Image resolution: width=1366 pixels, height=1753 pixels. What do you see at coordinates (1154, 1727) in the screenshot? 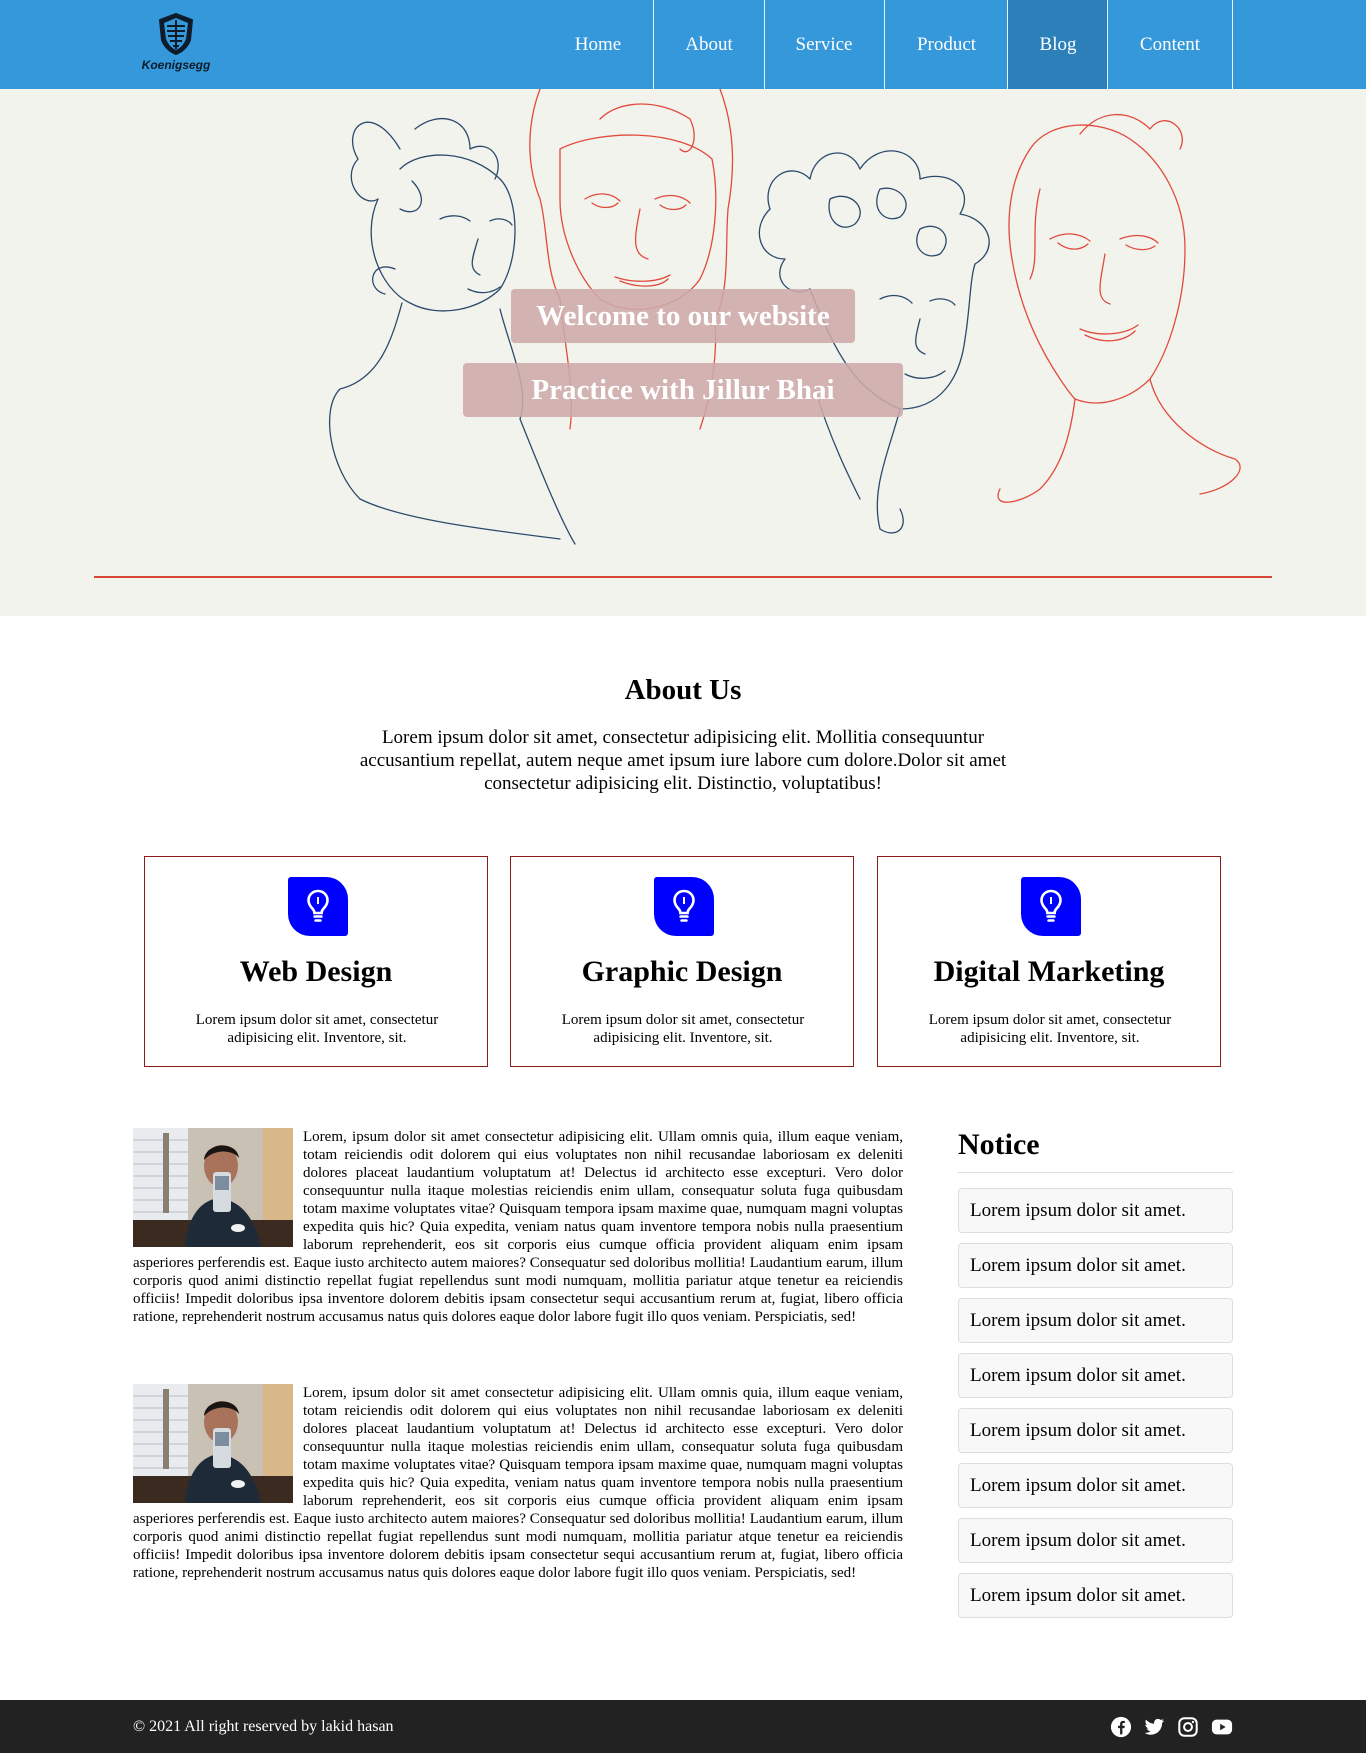
I see `twitter-icon` at bounding box center [1154, 1727].